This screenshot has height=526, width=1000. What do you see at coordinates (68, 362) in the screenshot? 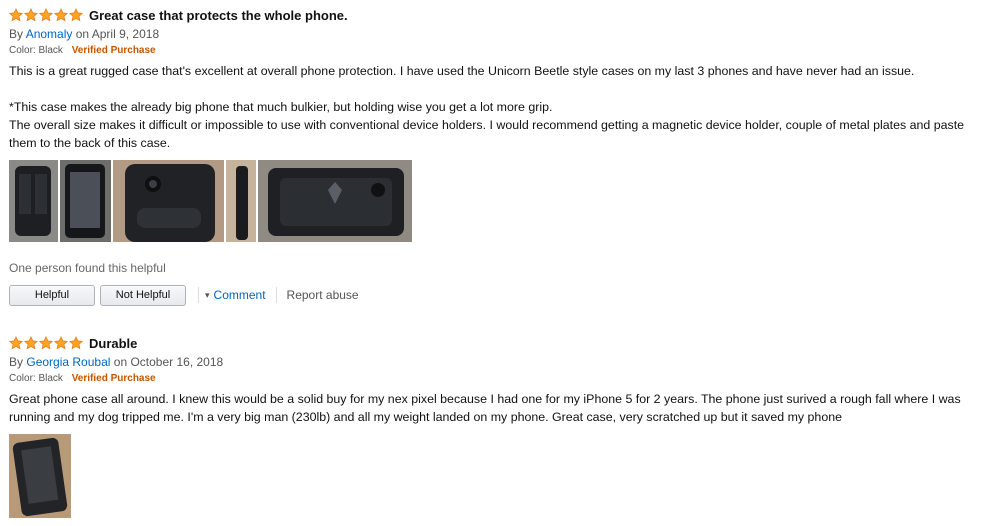
I see `author-link: Georgia Roubal` at bounding box center [68, 362].